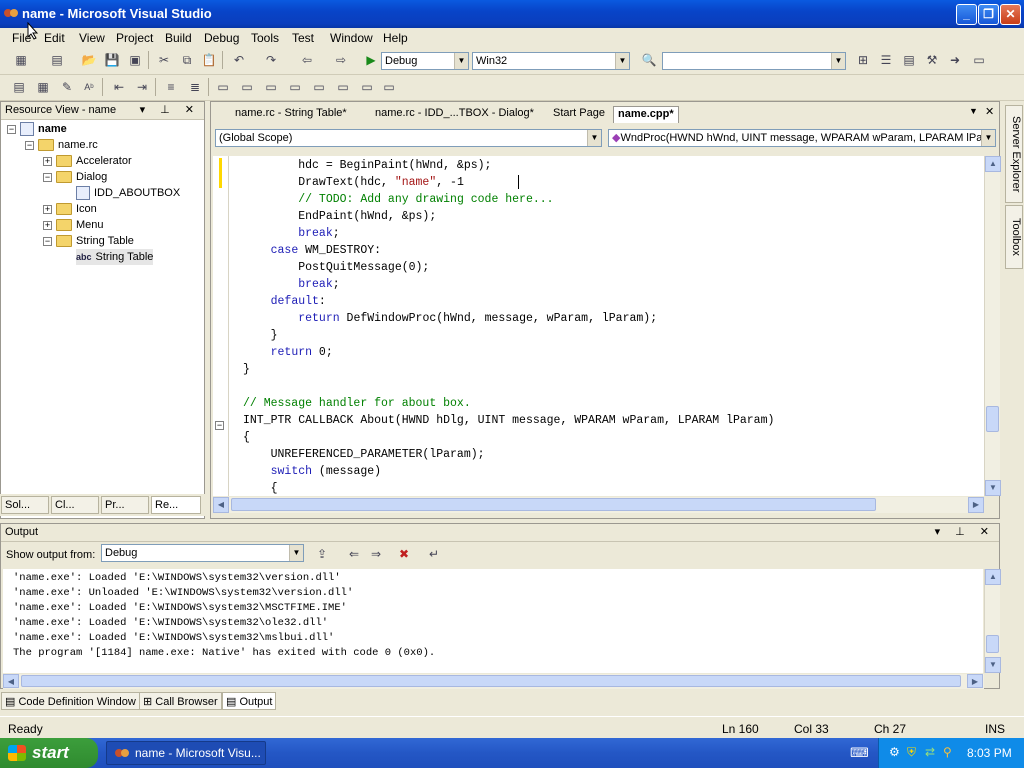 The image size is (1024, 768). I want to click on cut-icon: ✂, so click(164, 60).